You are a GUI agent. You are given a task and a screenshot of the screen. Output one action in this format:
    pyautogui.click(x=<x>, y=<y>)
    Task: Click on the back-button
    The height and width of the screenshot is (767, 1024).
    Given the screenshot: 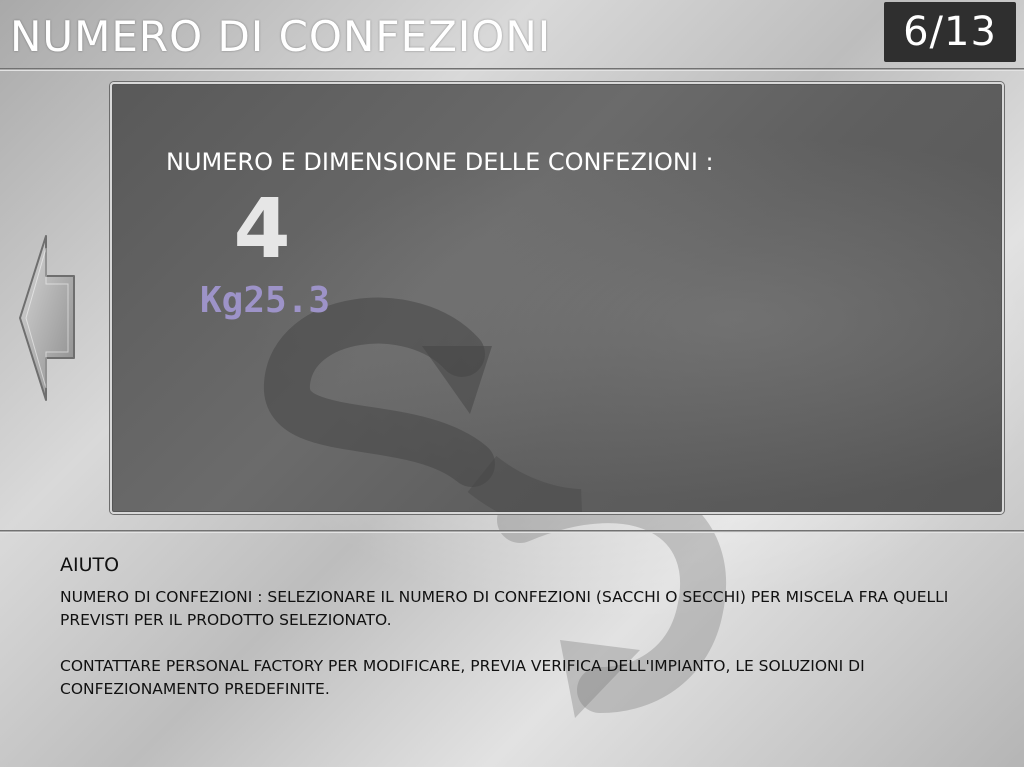 What is the action you would take?
    pyautogui.click(x=48, y=319)
    